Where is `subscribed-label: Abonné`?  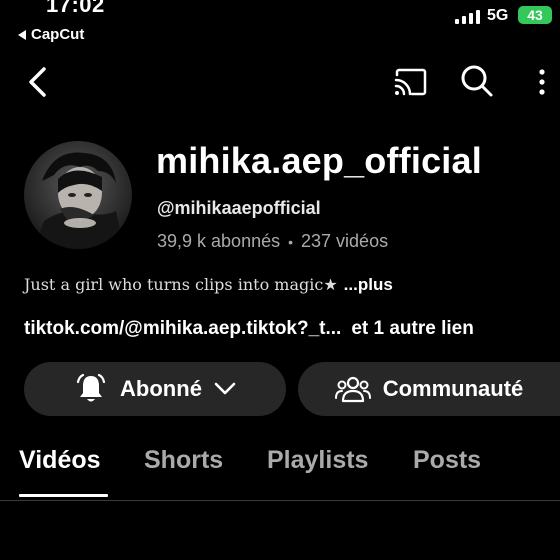 subscribed-label: Abonné is located at coordinates (161, 388).